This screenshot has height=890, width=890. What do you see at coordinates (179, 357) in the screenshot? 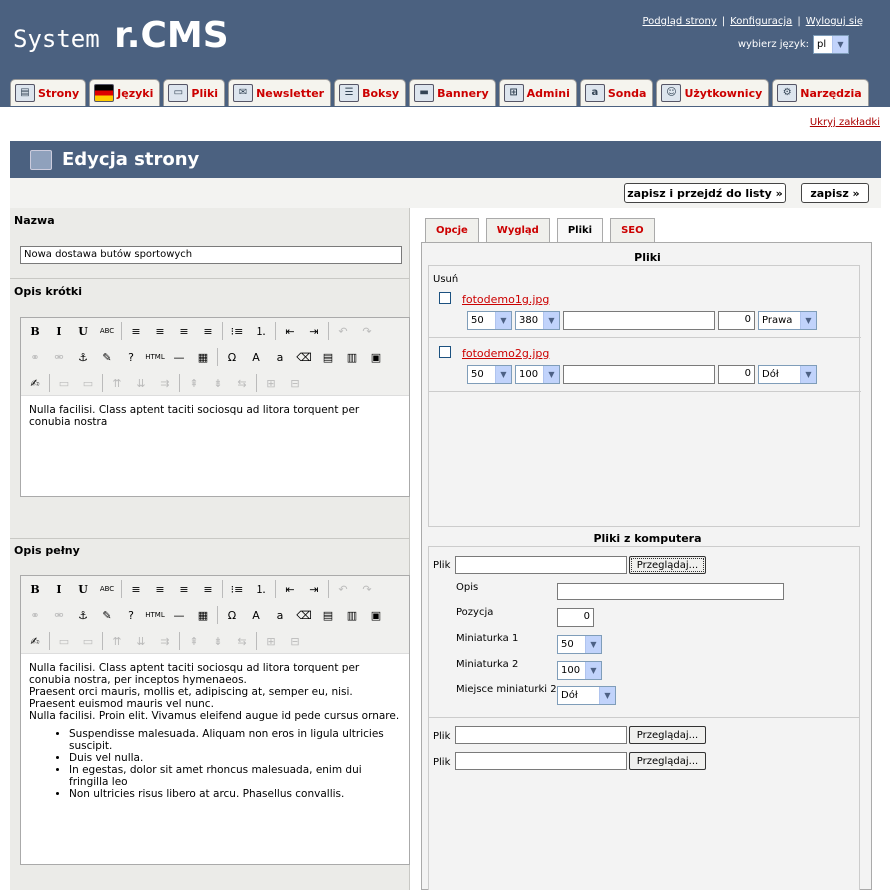
I see `hr-icon: —` at bounding box center [179, 357].